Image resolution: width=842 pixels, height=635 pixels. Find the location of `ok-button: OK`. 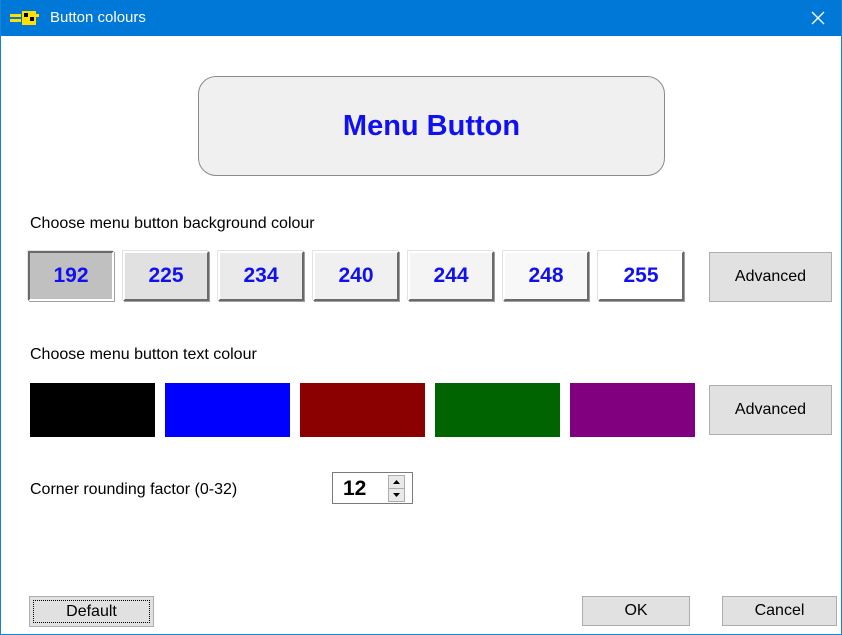

ok-button: OK is located at coordinates (636, 611).